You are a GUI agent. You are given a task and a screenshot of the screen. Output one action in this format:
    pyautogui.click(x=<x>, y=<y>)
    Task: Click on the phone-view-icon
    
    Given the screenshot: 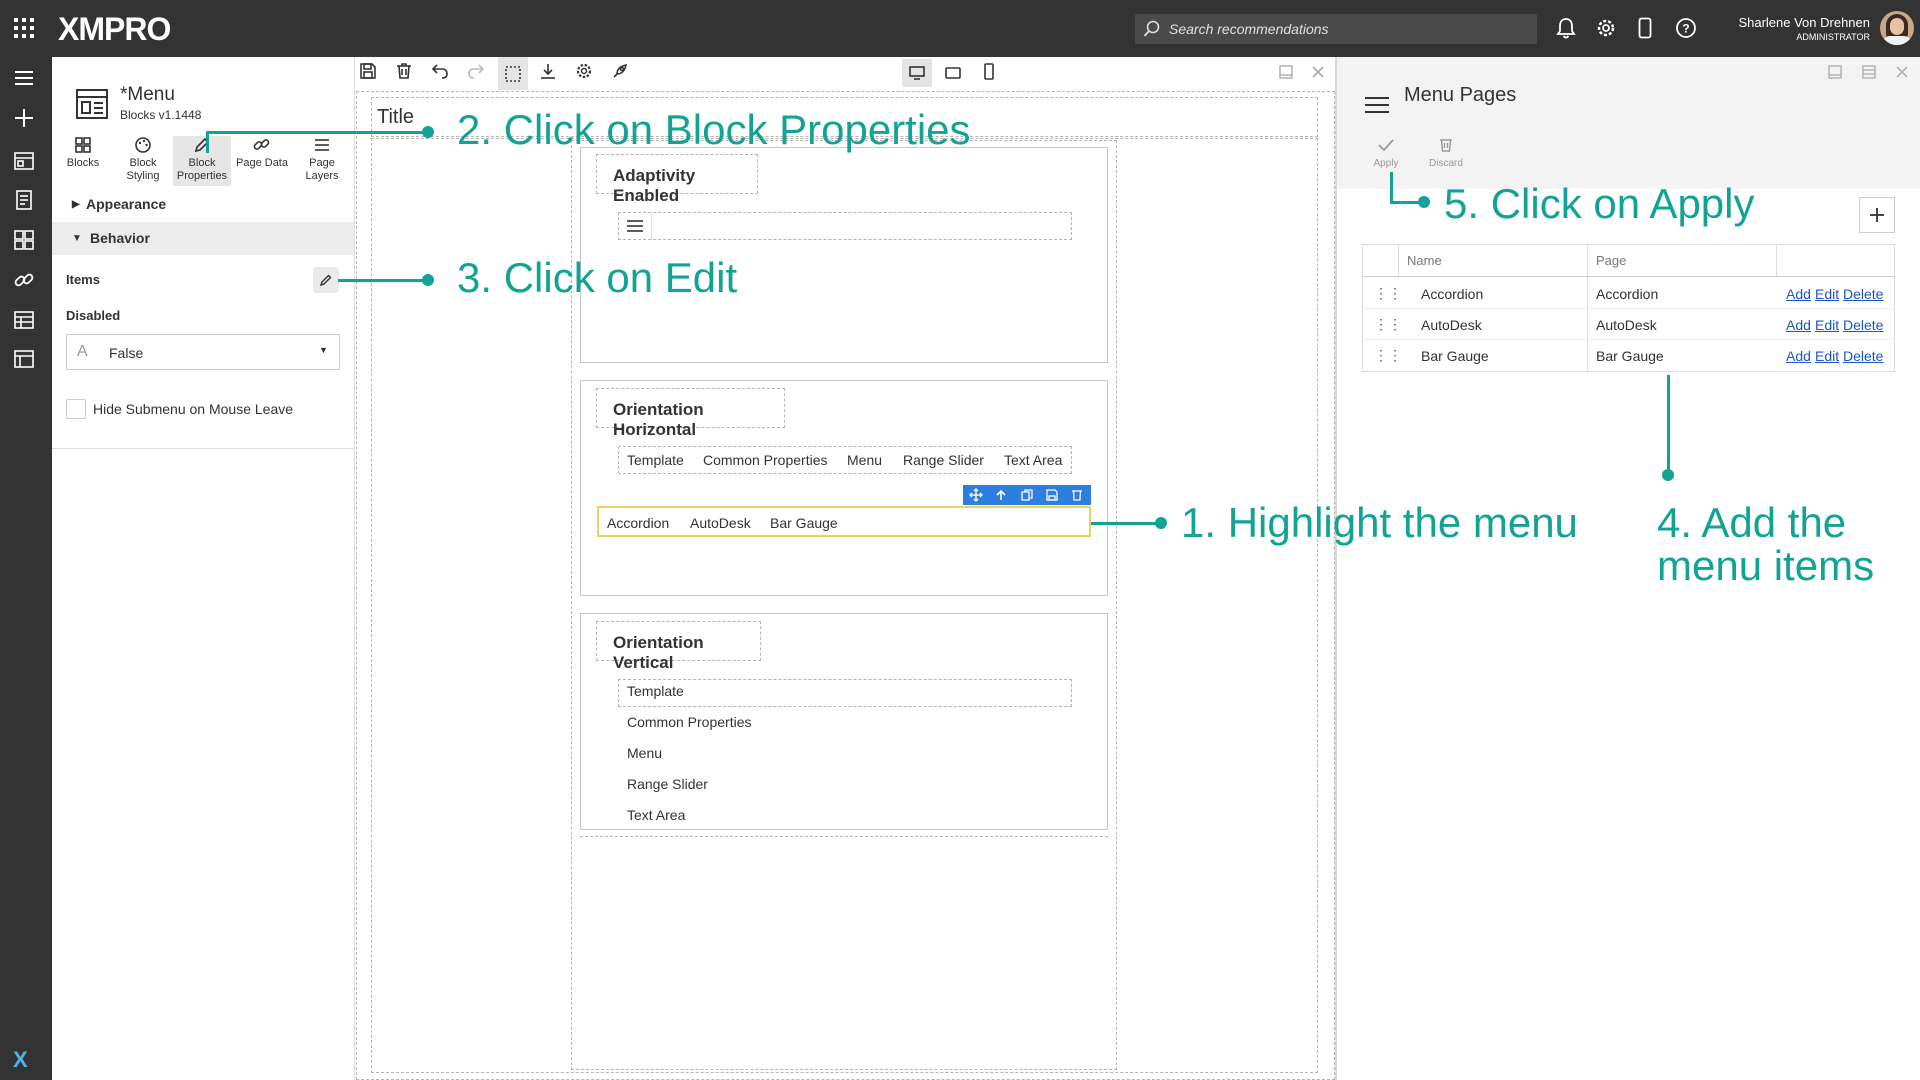 What is the action you would take?
    pyautogui.click(x=989, y=74)
    